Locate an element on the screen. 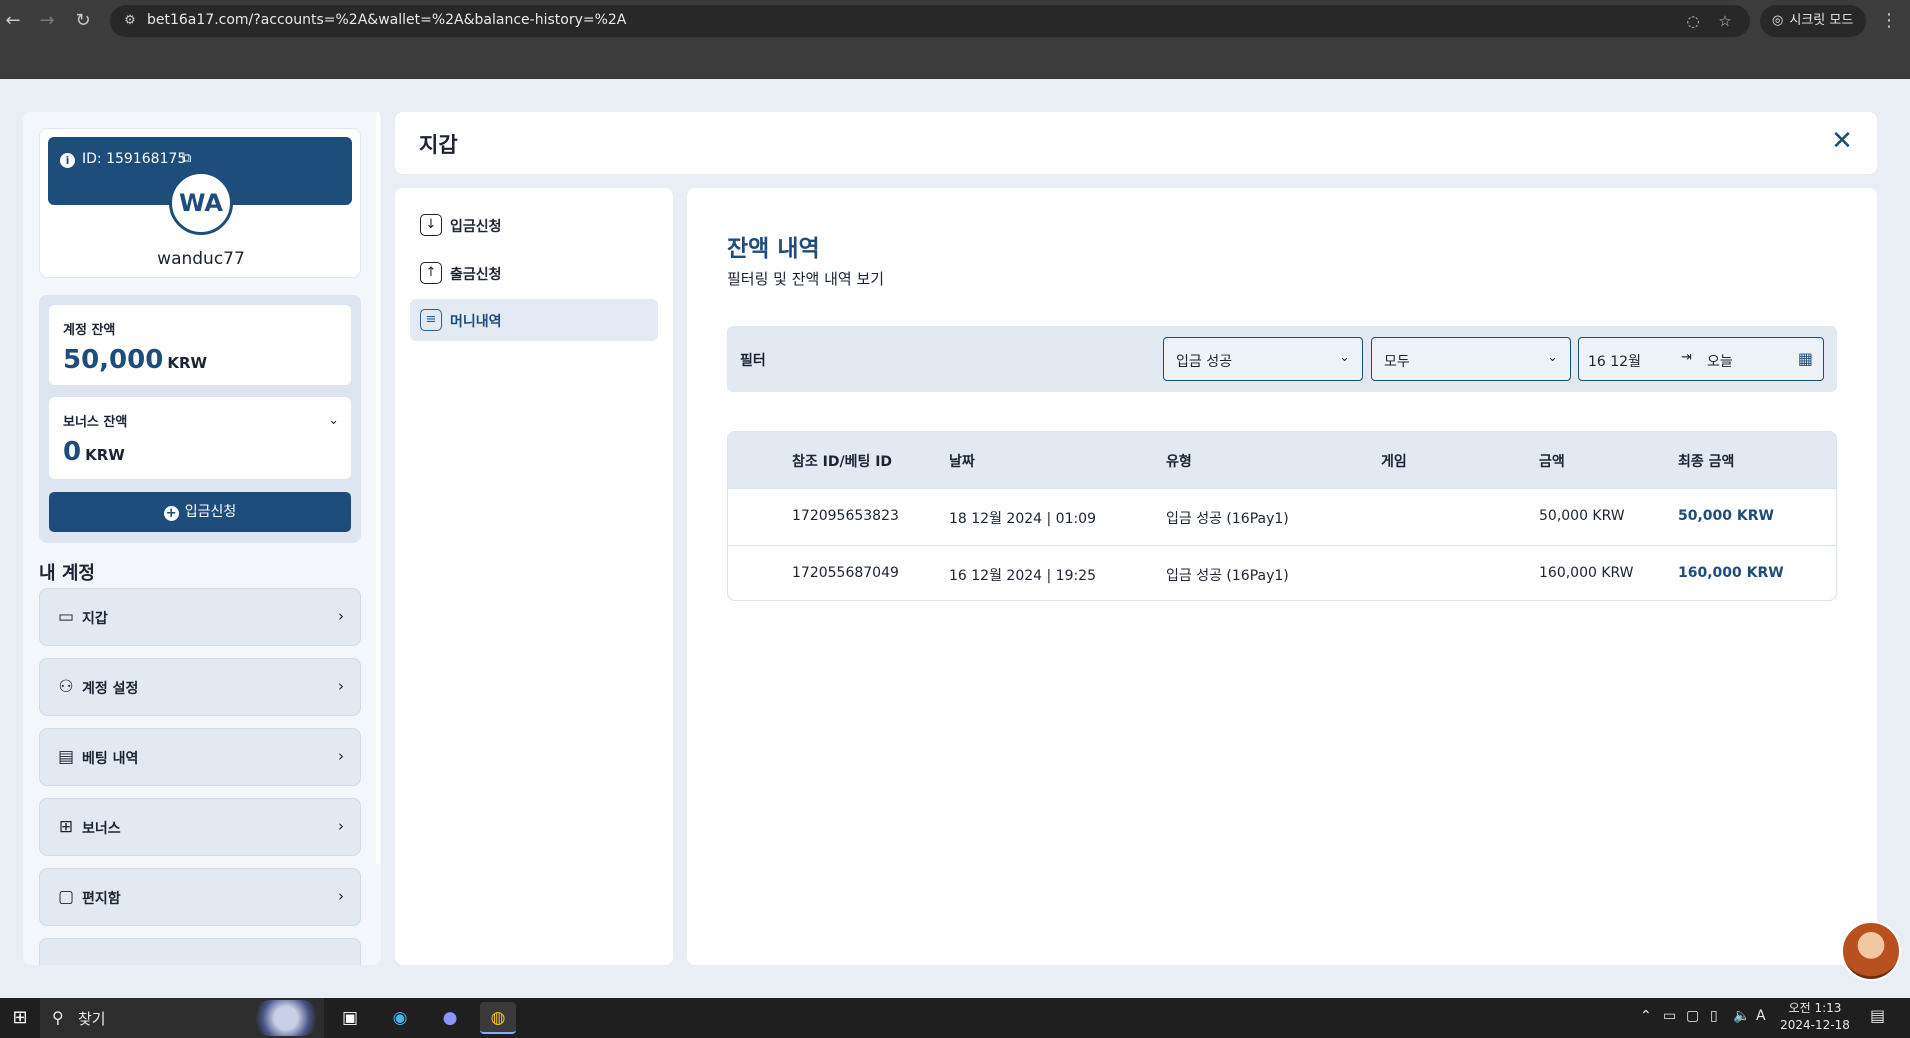 This screenshot has width=1910, height=1038. cell-final-amount: 50,000 KRW is located at coordinates (1726, 516).